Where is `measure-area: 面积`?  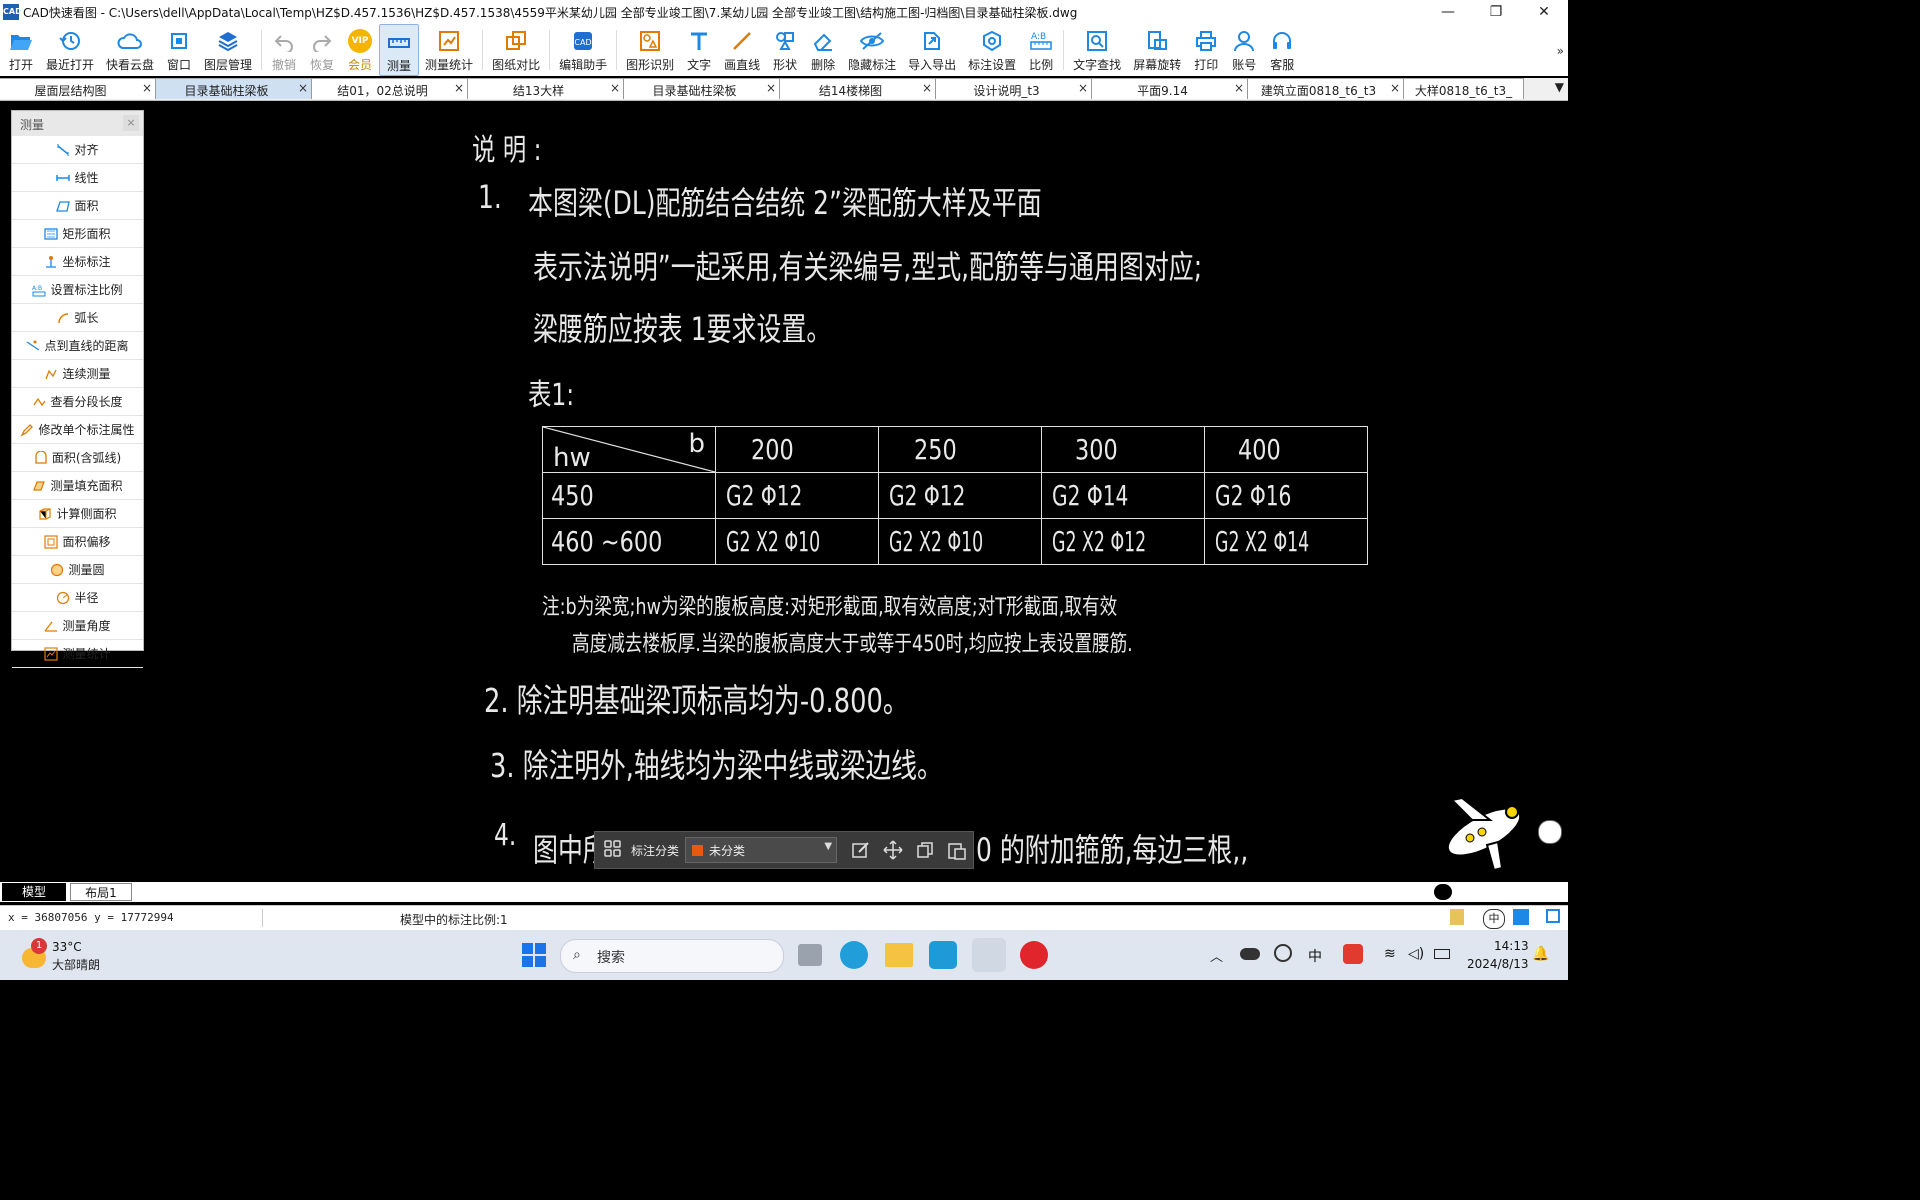
measure-area: 面积 is located at coordinates (77, 206).